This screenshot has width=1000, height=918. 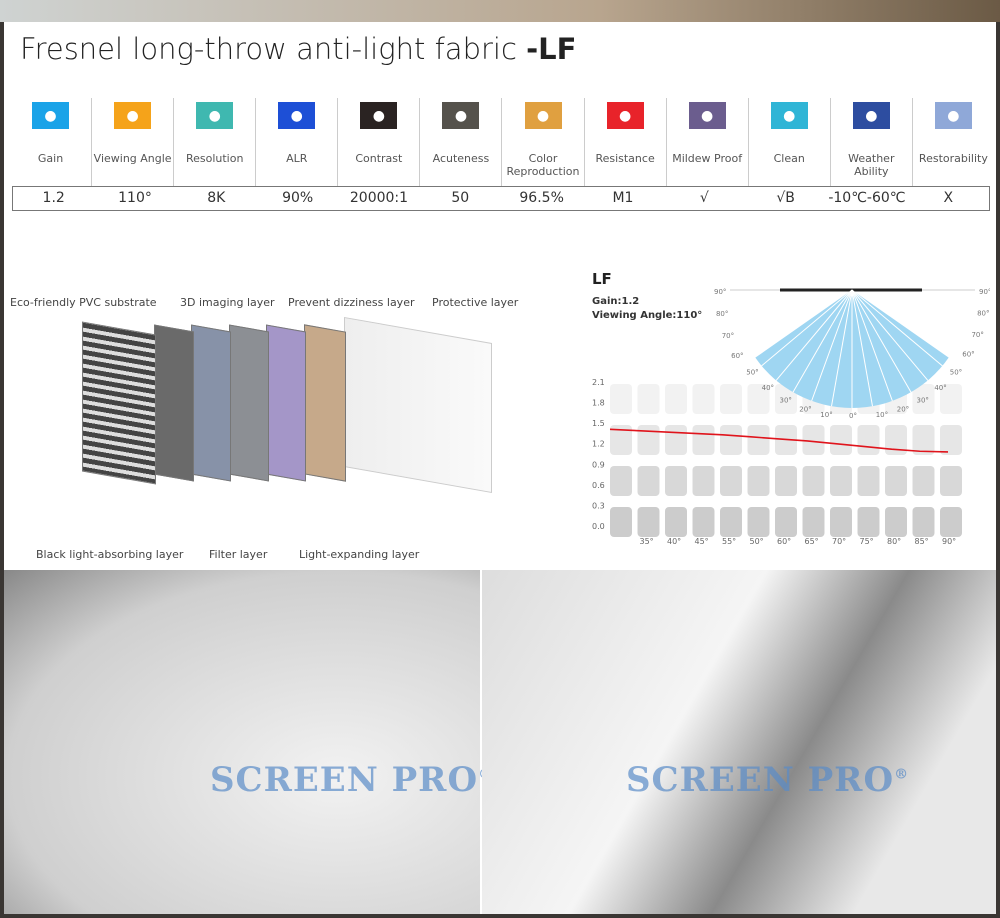 I want to click on y-tick-label: 1.5, so click(x=598, y=423).